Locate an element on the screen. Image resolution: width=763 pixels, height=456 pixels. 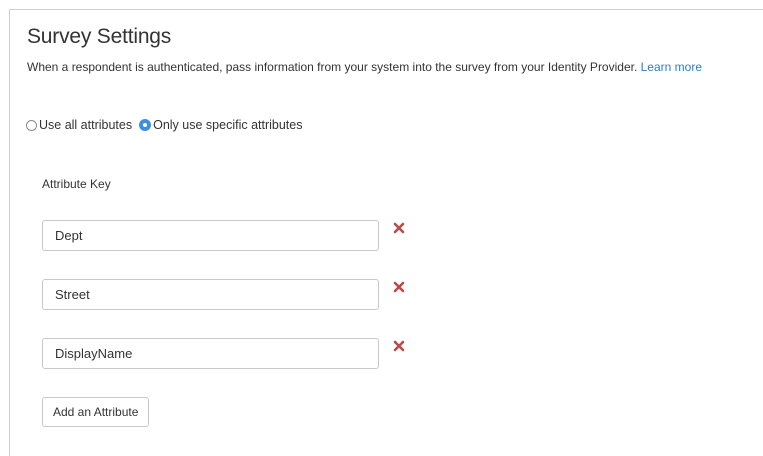
page-title: Survey Settings is located at coordinates (99, 36).